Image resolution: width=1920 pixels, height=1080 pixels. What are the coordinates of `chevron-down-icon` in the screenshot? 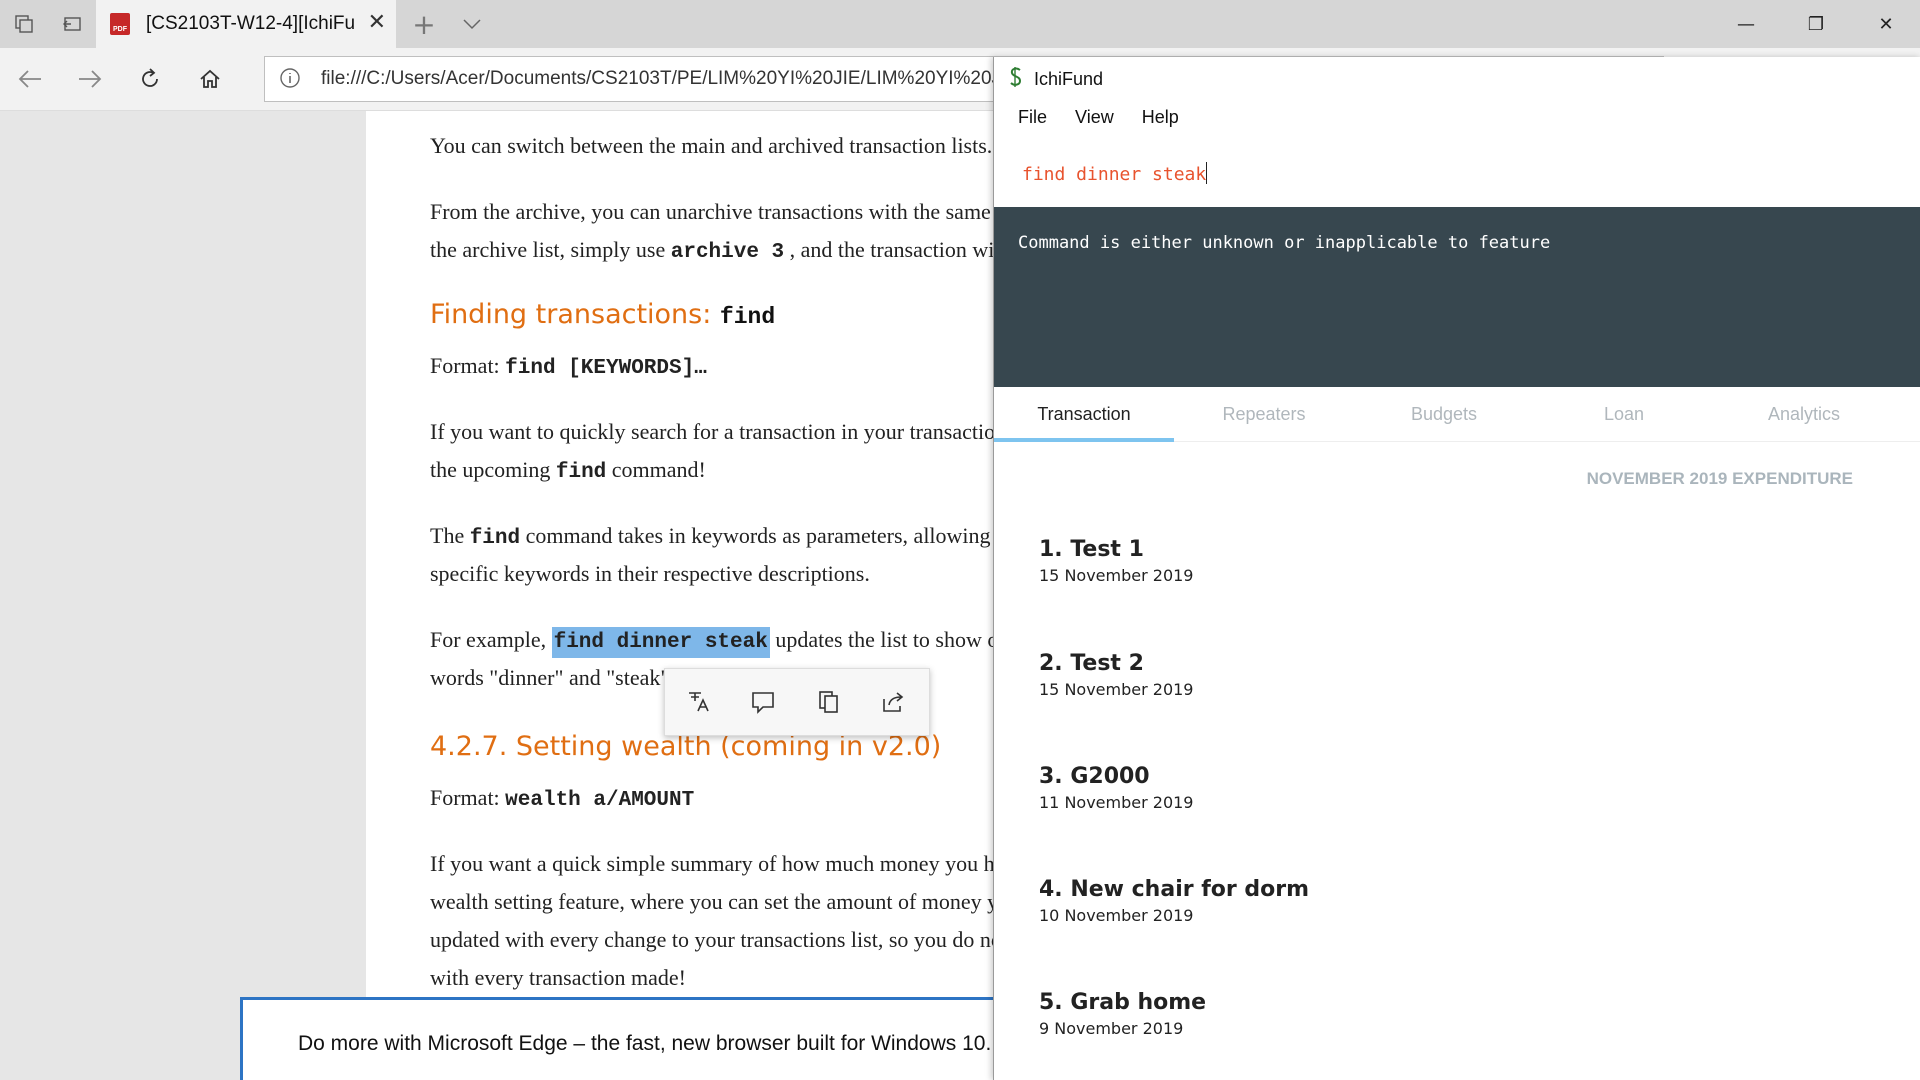 It's located at (472, 24).